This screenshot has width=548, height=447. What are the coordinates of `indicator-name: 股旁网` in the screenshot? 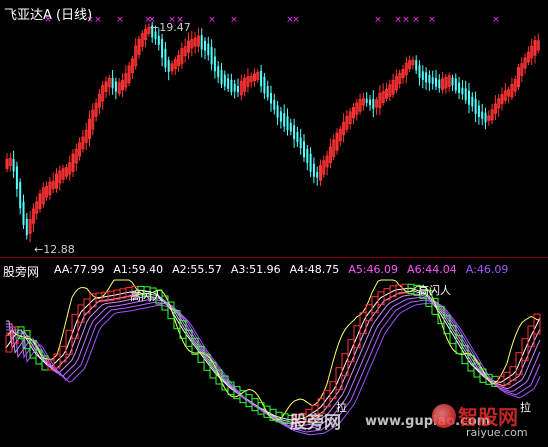 It's located at (21, 272).